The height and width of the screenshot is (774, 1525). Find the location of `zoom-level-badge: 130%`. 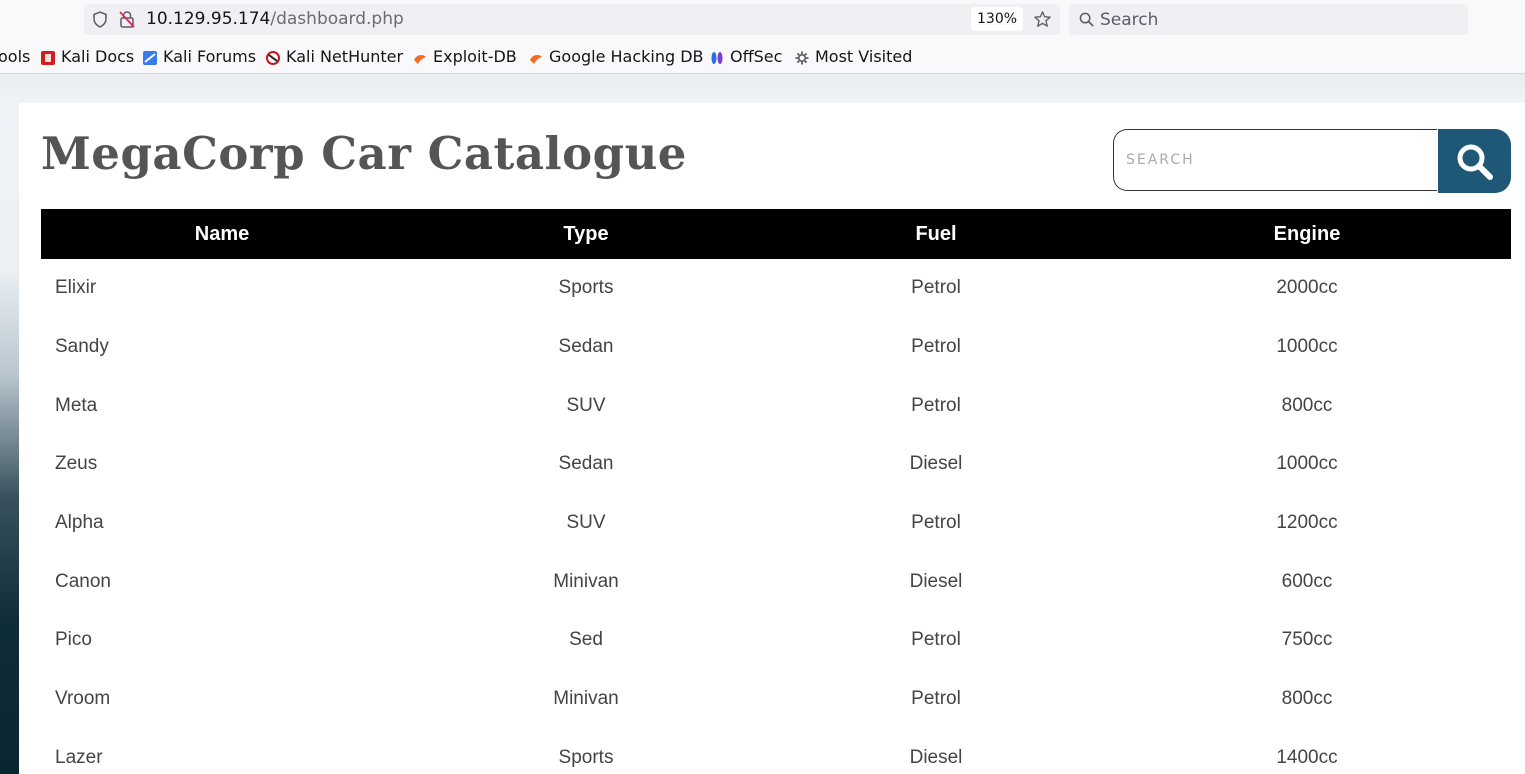

zoom-level-badge: 130% is located at coordinates (997, 19).